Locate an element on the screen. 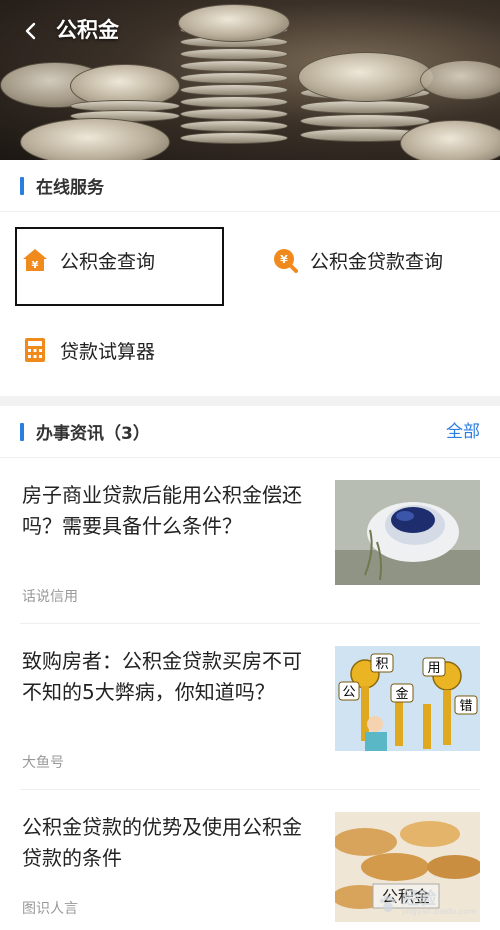  news-item-source: 话说信用 is located at coordinates (50, 597).